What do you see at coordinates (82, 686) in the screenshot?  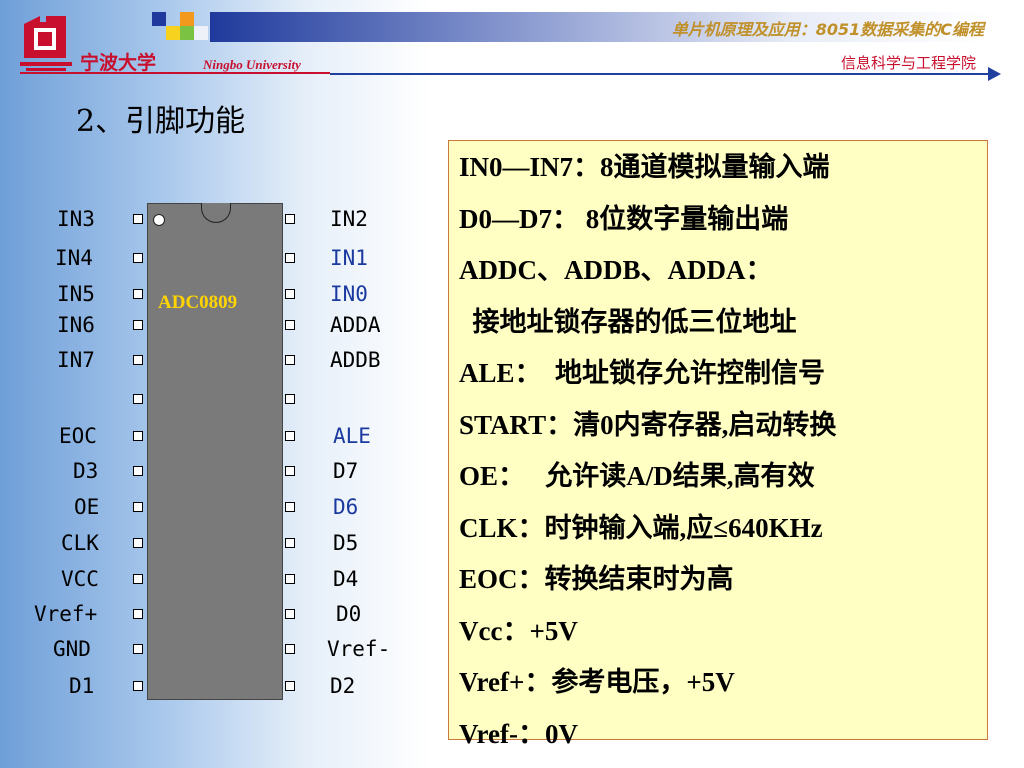 I see `pin-label-left: D1` at bounding box center [82, 686].